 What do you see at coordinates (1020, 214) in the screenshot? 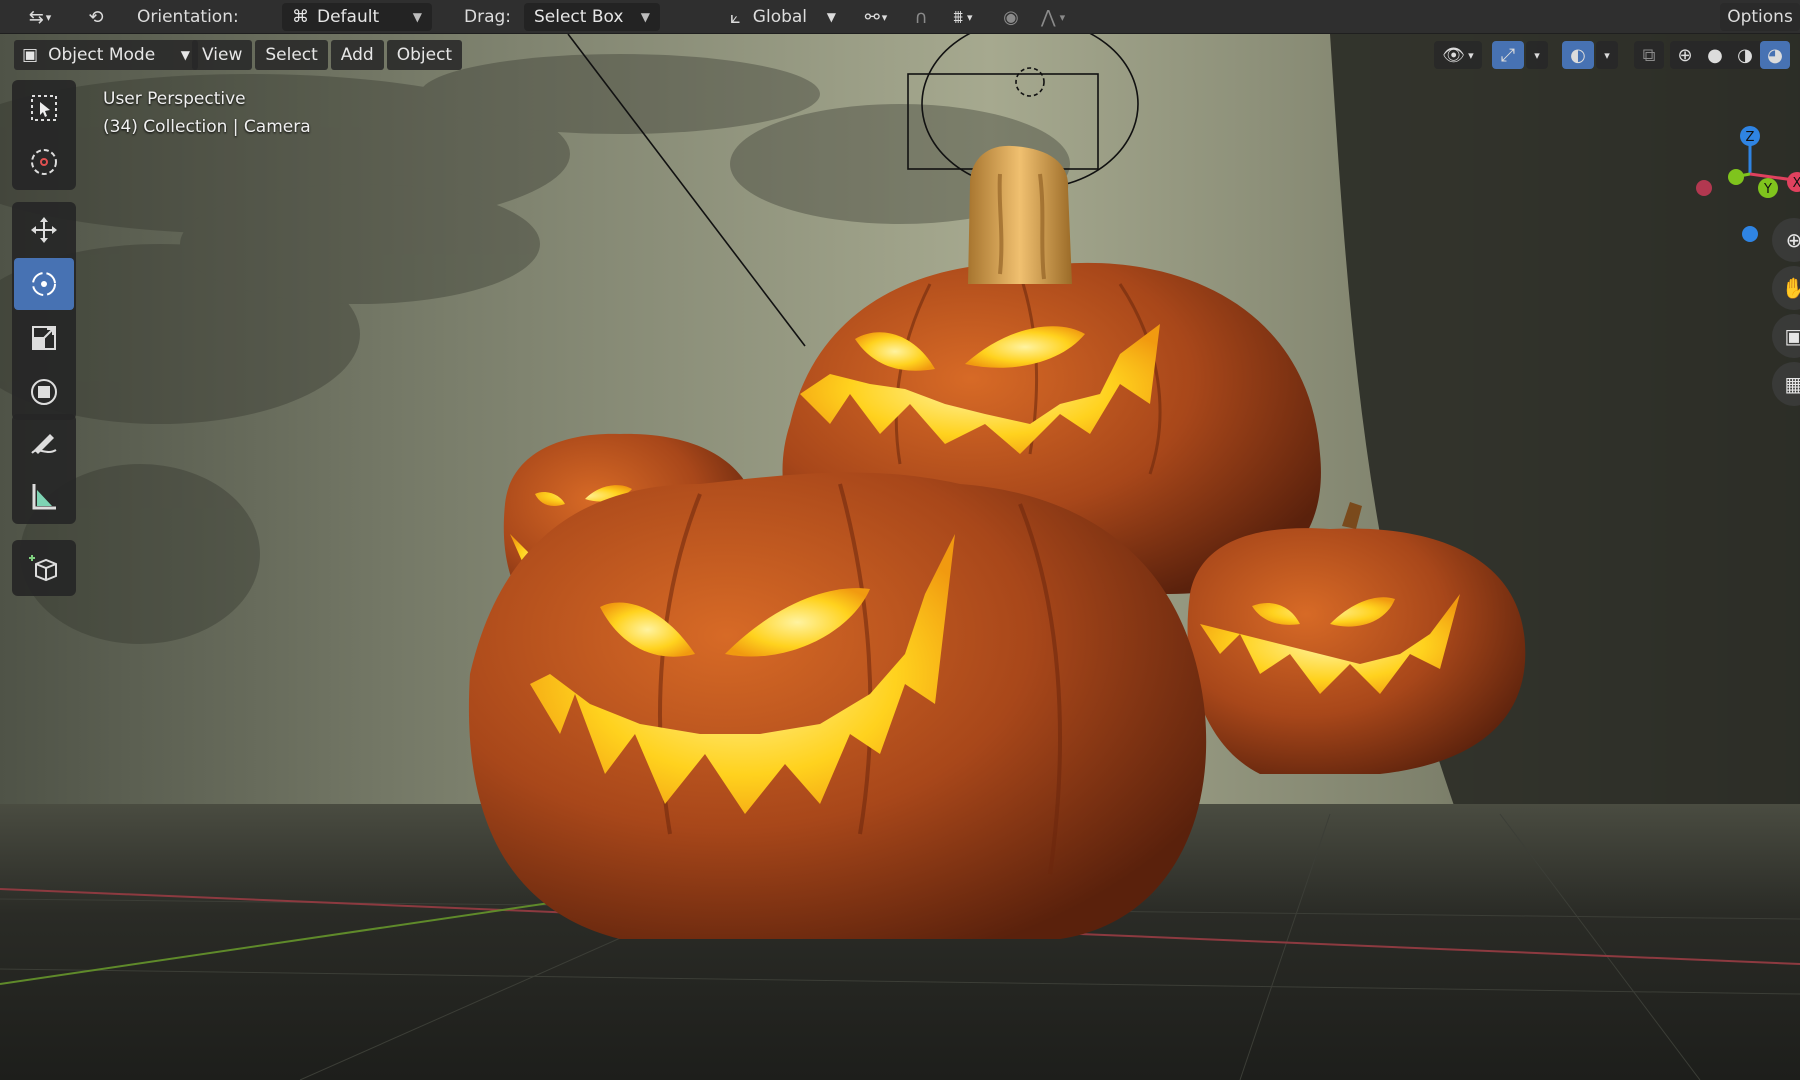
I see `candle` at bounding box center [1020, 214].